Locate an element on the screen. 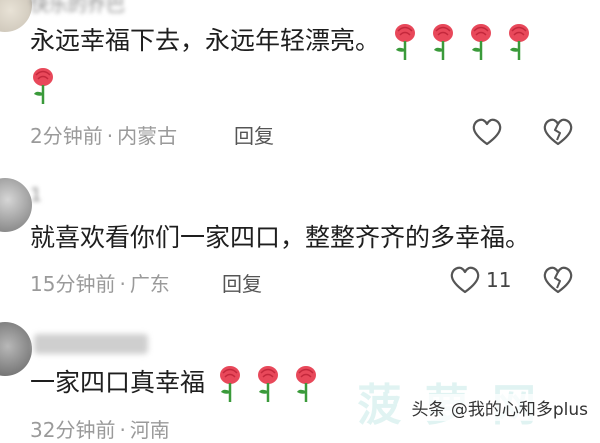  username: 1 is located at coordinates (36, 195).